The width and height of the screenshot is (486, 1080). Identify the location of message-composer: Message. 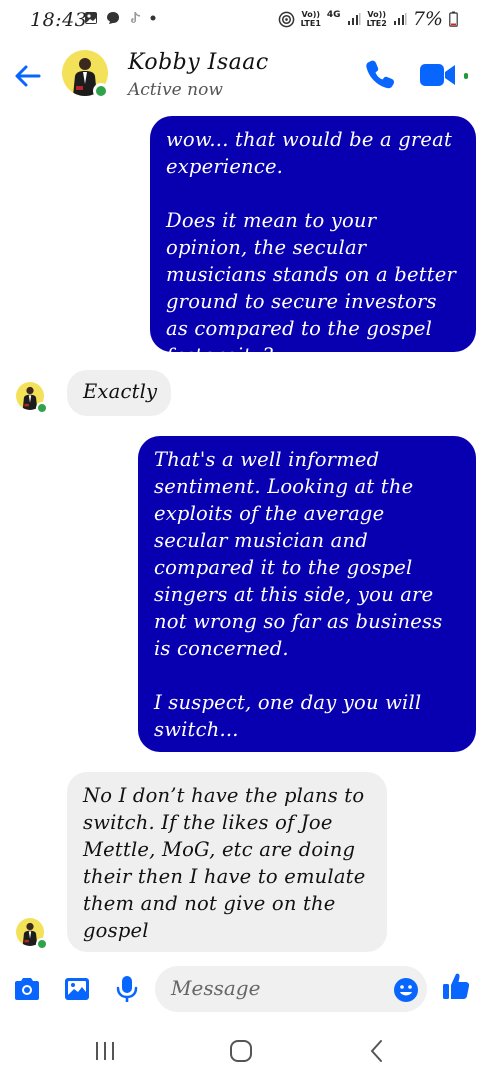
(243, 990).